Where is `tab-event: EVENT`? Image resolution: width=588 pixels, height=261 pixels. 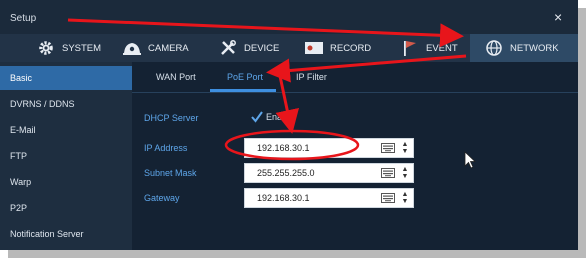 tab-event: EVENT is located at coordinates (429, 48).